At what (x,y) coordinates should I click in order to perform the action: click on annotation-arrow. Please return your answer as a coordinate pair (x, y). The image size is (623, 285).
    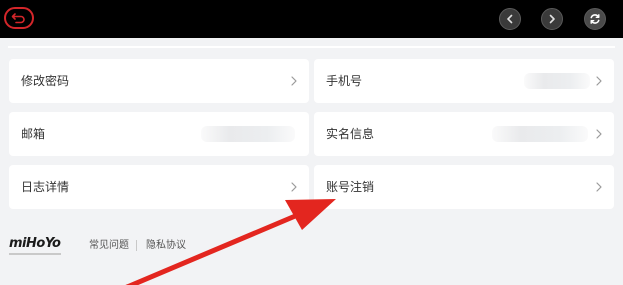
    Looking at the image, I should click on (230, 242).